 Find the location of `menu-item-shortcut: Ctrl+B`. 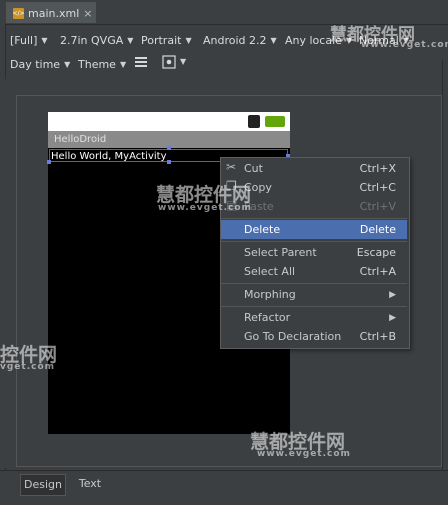

menu-item-shortcut: Ctrl+B is located at coordinates (377, 336).